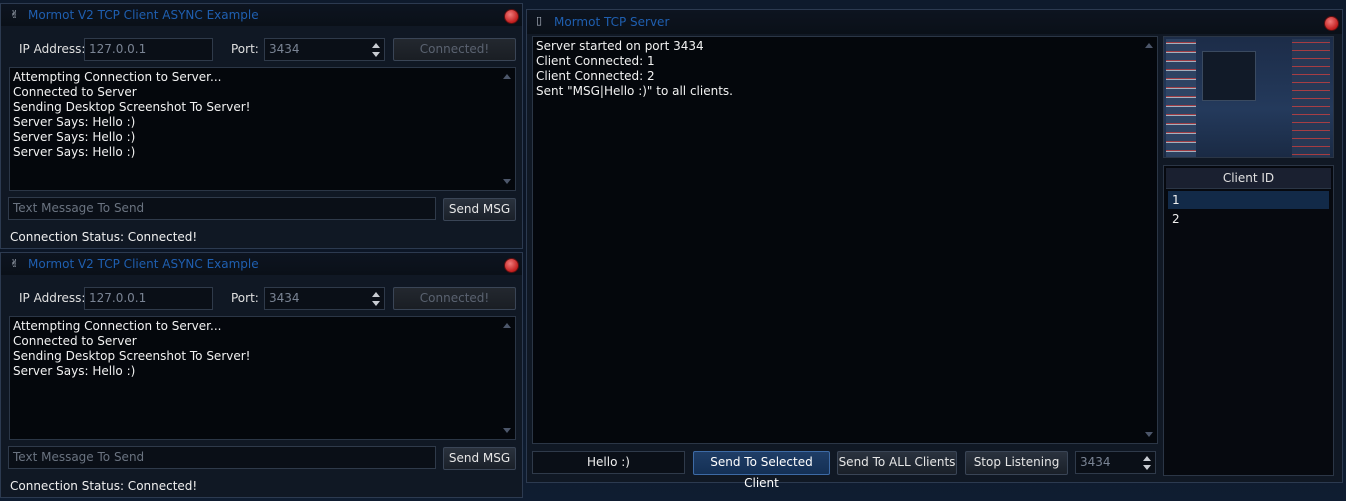  I want to click on desktop-screenshot-thumbnail, so click(1248, 97).